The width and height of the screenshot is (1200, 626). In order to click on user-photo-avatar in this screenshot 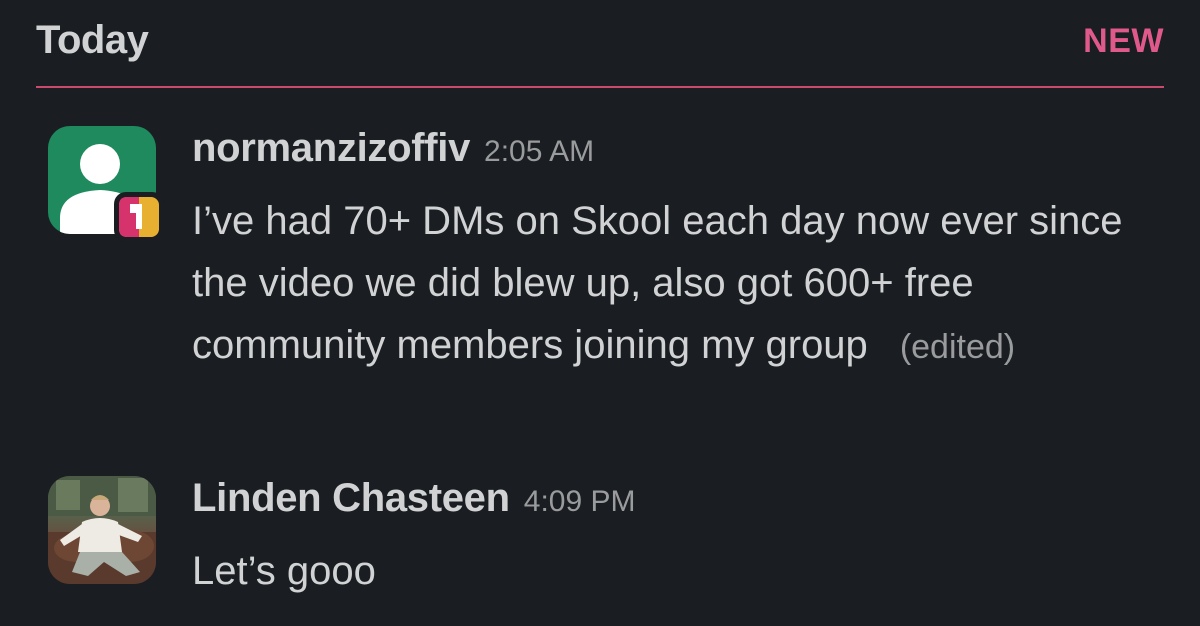, I will do `click(102, 530)`.